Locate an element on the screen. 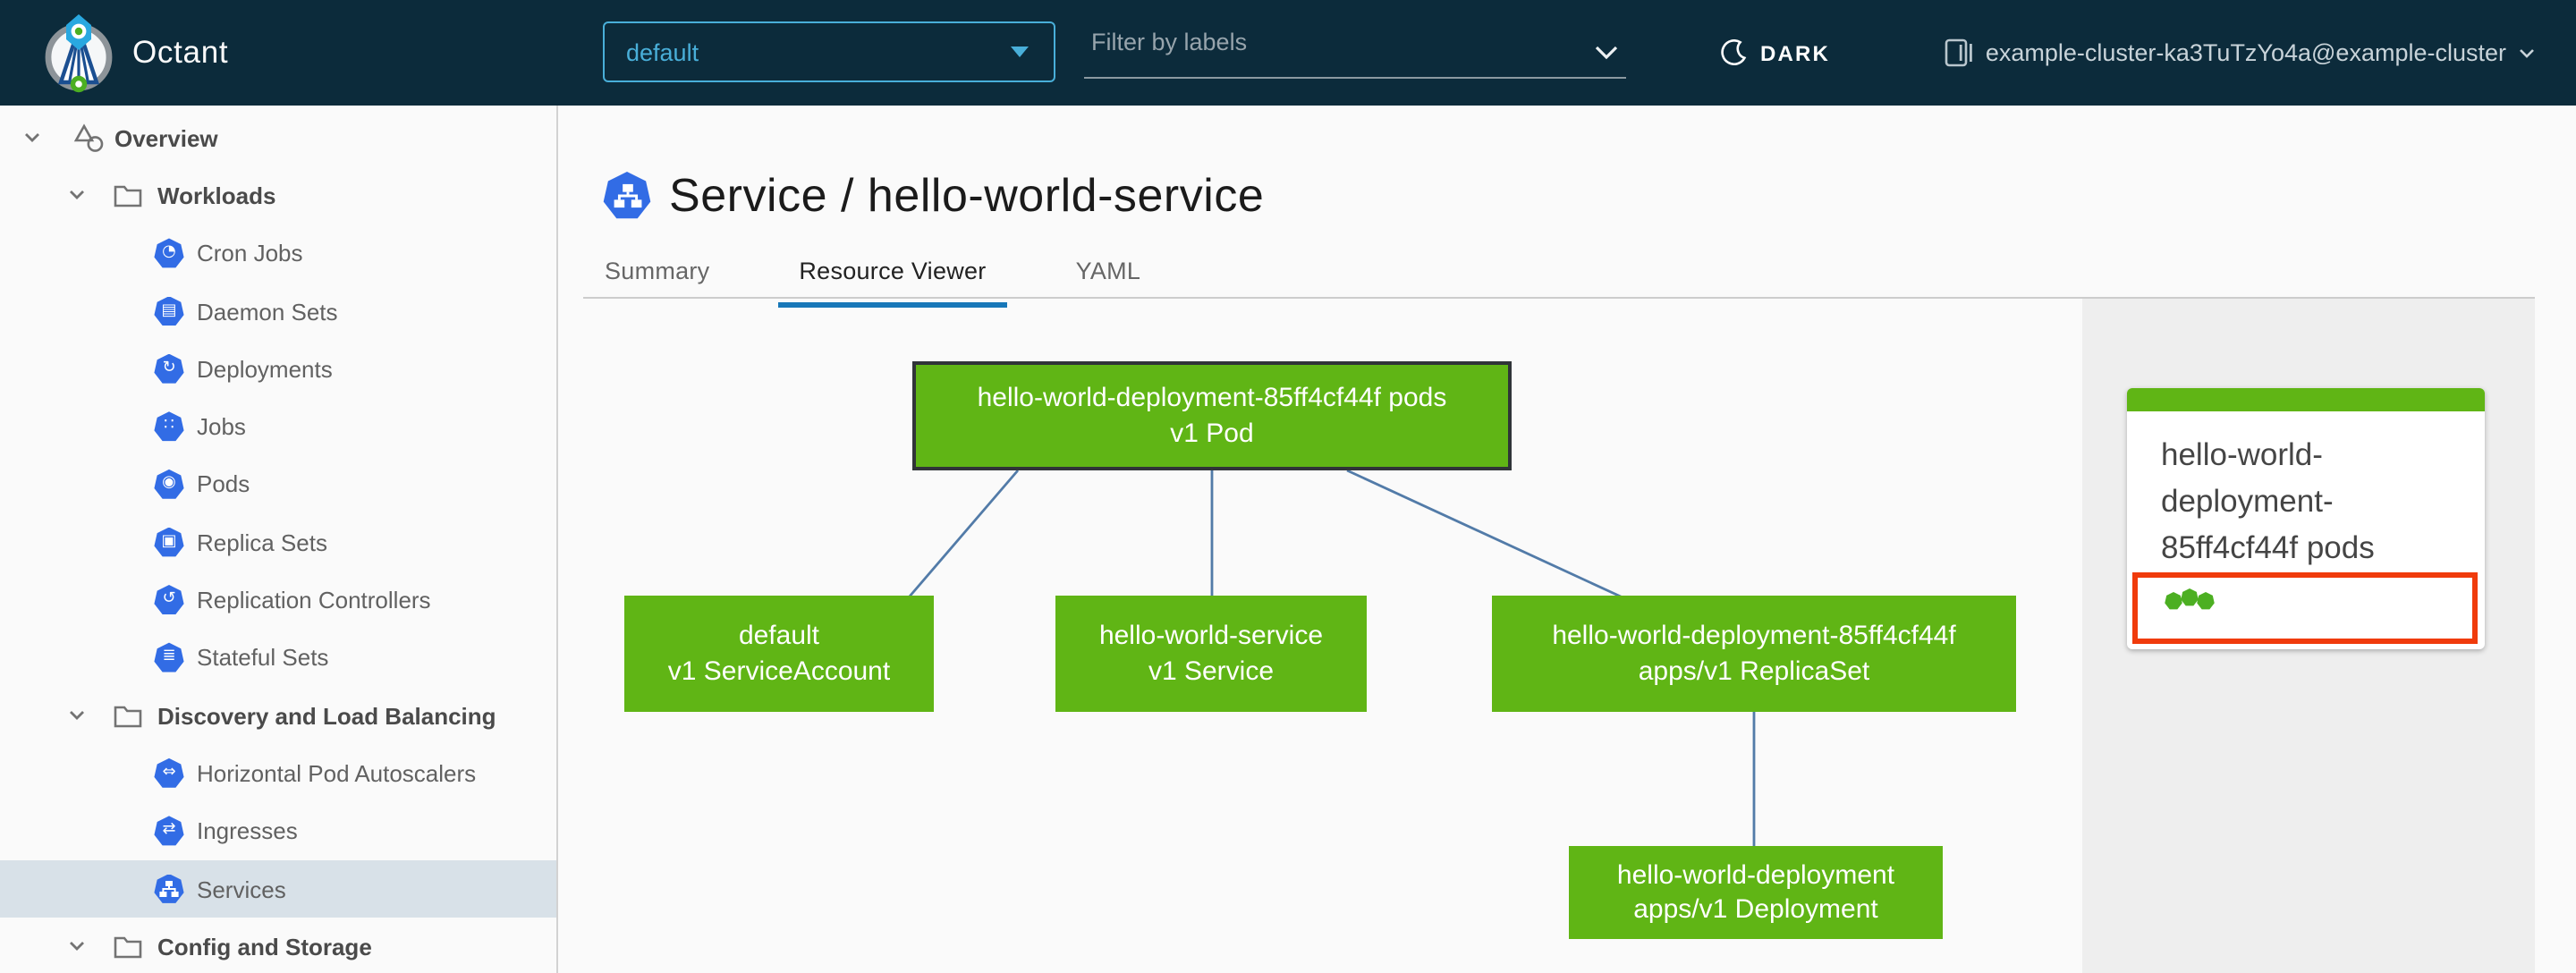 This screenshot has height=973, width=2576. card-status-bar is located at coordinates (2306, 399).